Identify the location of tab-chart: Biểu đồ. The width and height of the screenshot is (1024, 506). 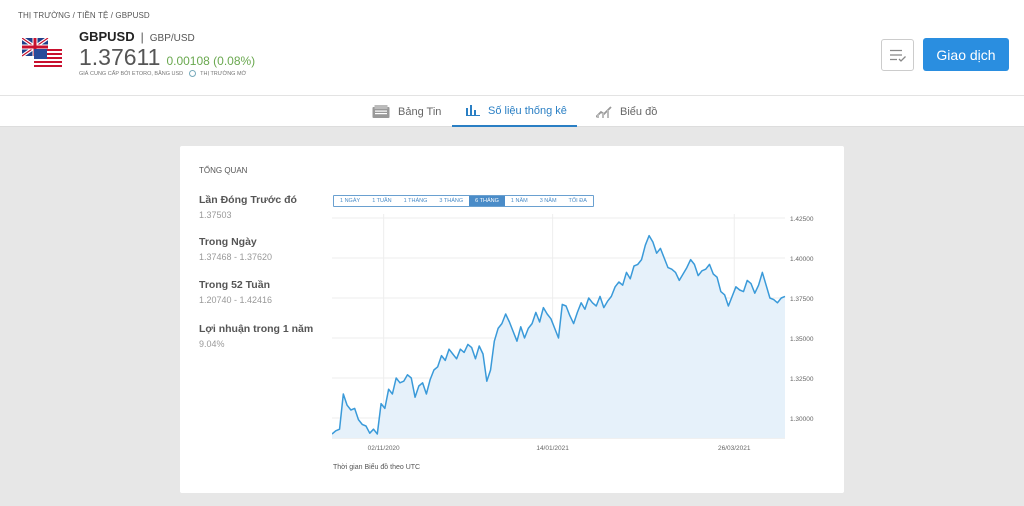
(626, 111).